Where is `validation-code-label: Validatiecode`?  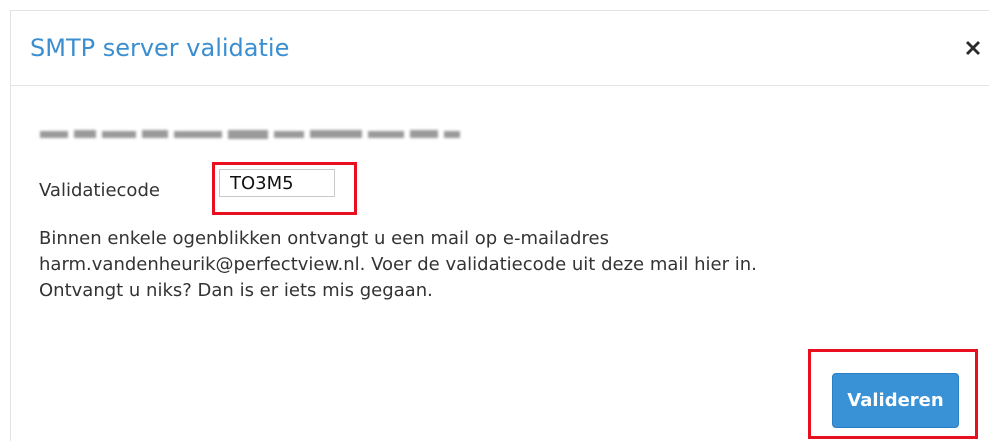 validation-code-label: Validatiecode is located at coordinates (99, 190).